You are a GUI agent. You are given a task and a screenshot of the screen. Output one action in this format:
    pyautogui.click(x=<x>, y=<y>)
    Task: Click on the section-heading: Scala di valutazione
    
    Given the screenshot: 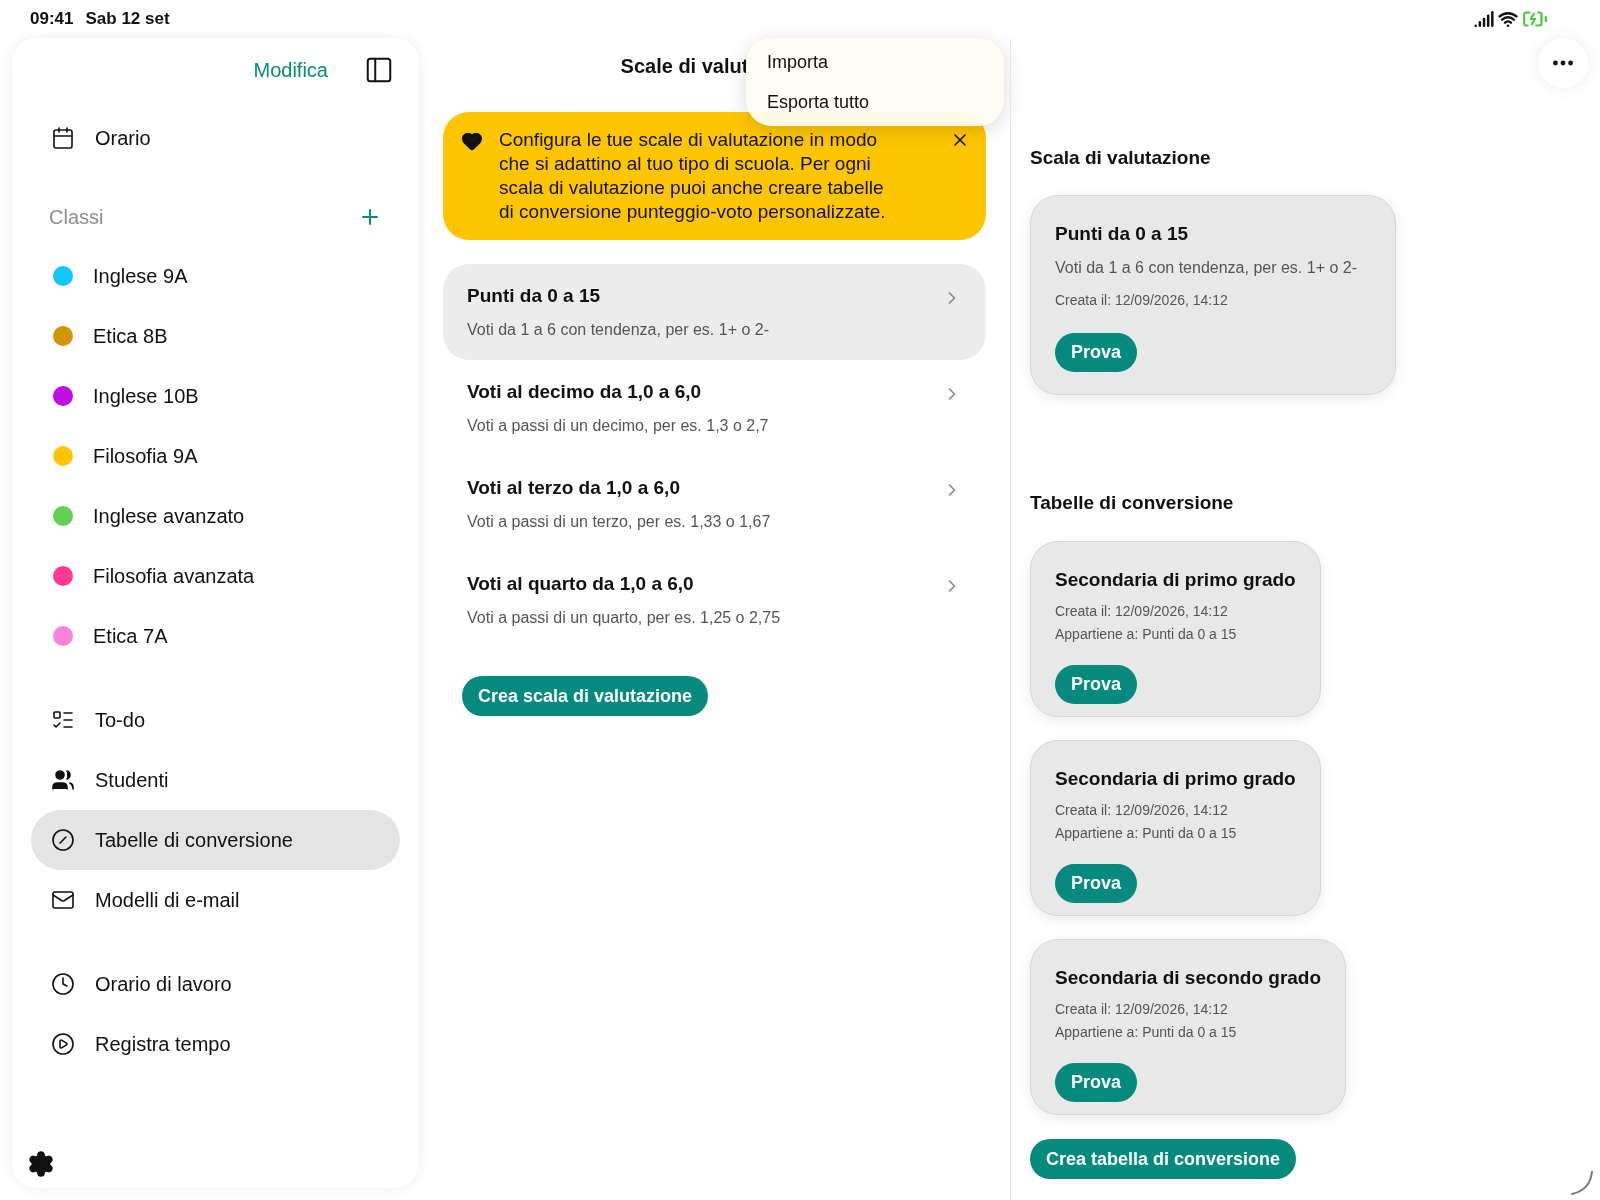 What is the action you would take?
    pyautogui.click(x=1121, y=158)
    